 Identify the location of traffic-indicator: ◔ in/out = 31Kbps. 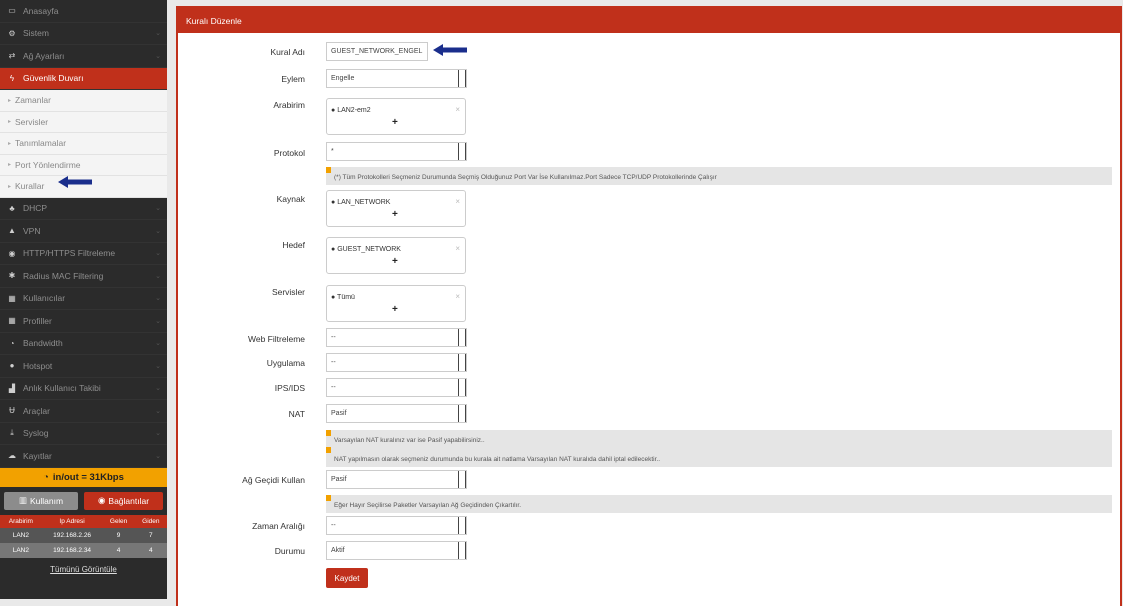
(83, 477).